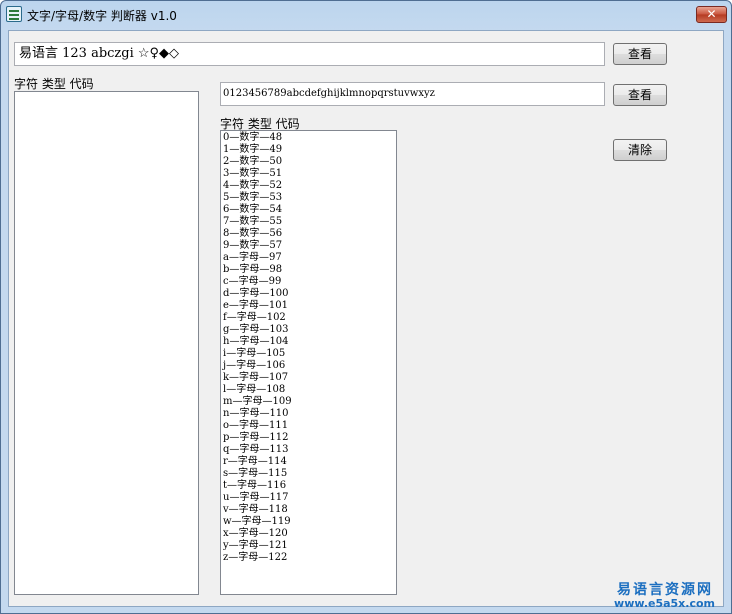 The image size is (732, 614). What do you see at coordinates (640, 95) in the screenshot?
I see `view-button-2: 查看` at bounding box center [640, 95].